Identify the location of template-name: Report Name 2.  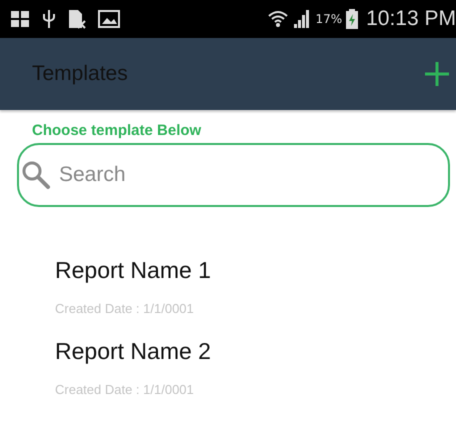
(255, 351).